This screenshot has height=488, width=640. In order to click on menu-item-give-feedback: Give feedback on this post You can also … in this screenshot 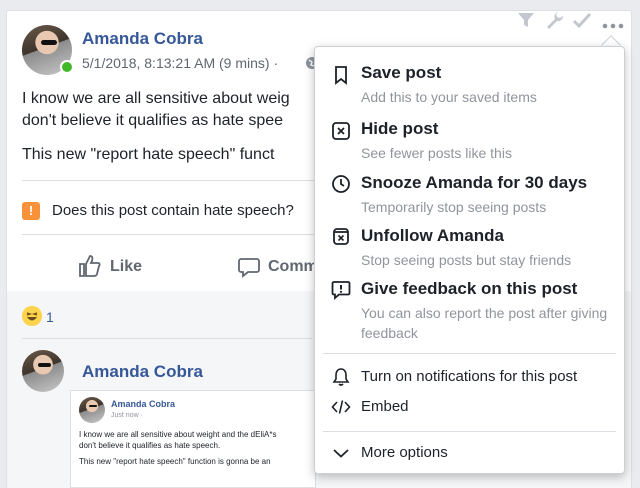, I will do `click(469, 309)`.